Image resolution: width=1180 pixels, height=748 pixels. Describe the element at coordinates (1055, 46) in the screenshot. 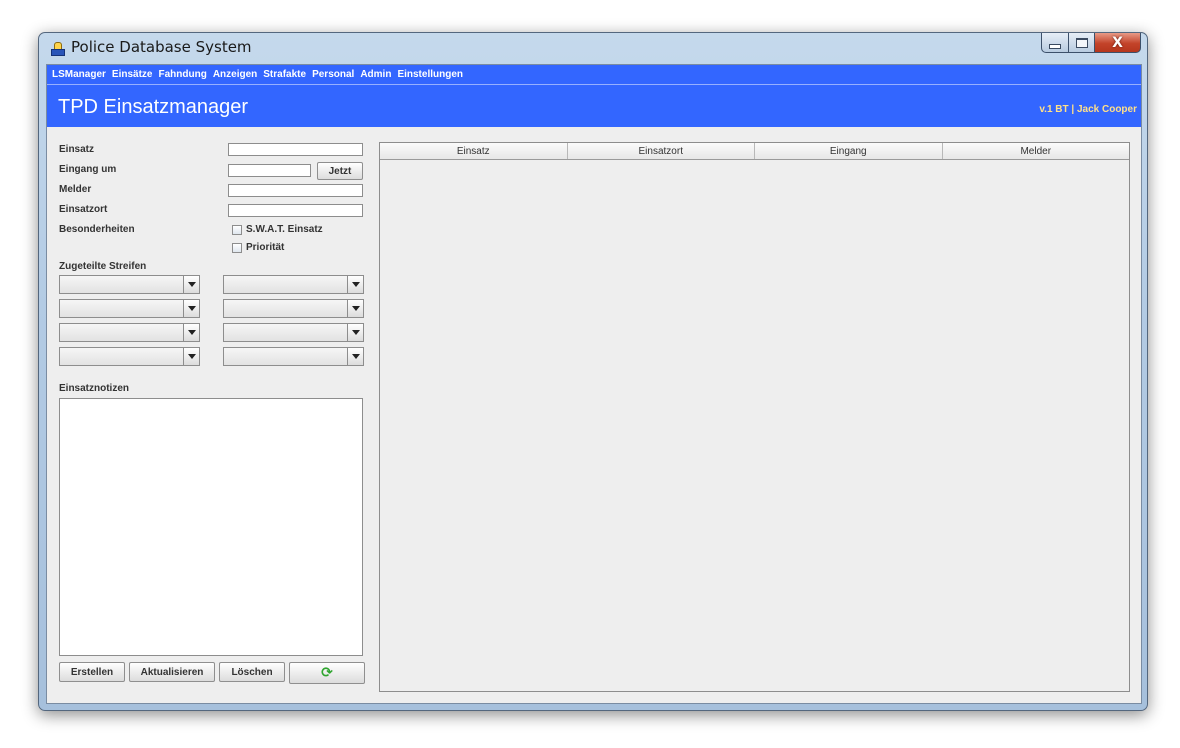

I see `minimize-icon` at that location.